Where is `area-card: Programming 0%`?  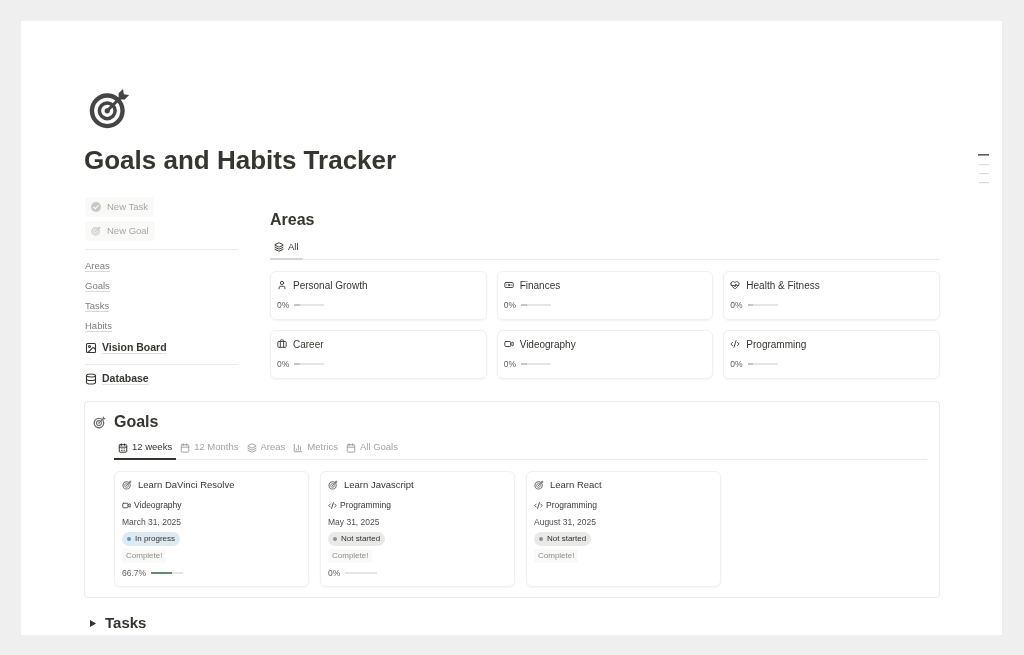 area-card: Programming 0% is located at coordinates (831, 354).